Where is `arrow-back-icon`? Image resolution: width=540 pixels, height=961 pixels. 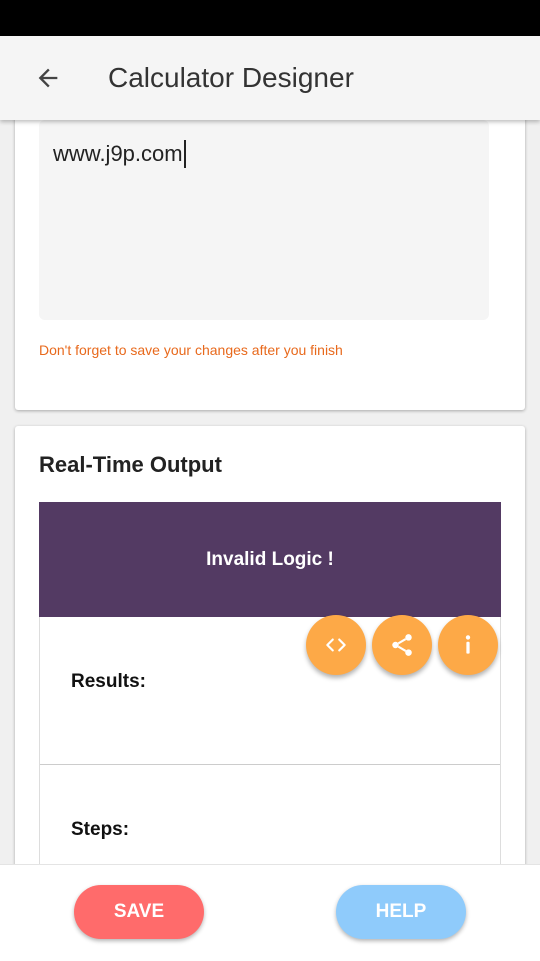 arrow-back-icon is located at coordinates (48, 78).